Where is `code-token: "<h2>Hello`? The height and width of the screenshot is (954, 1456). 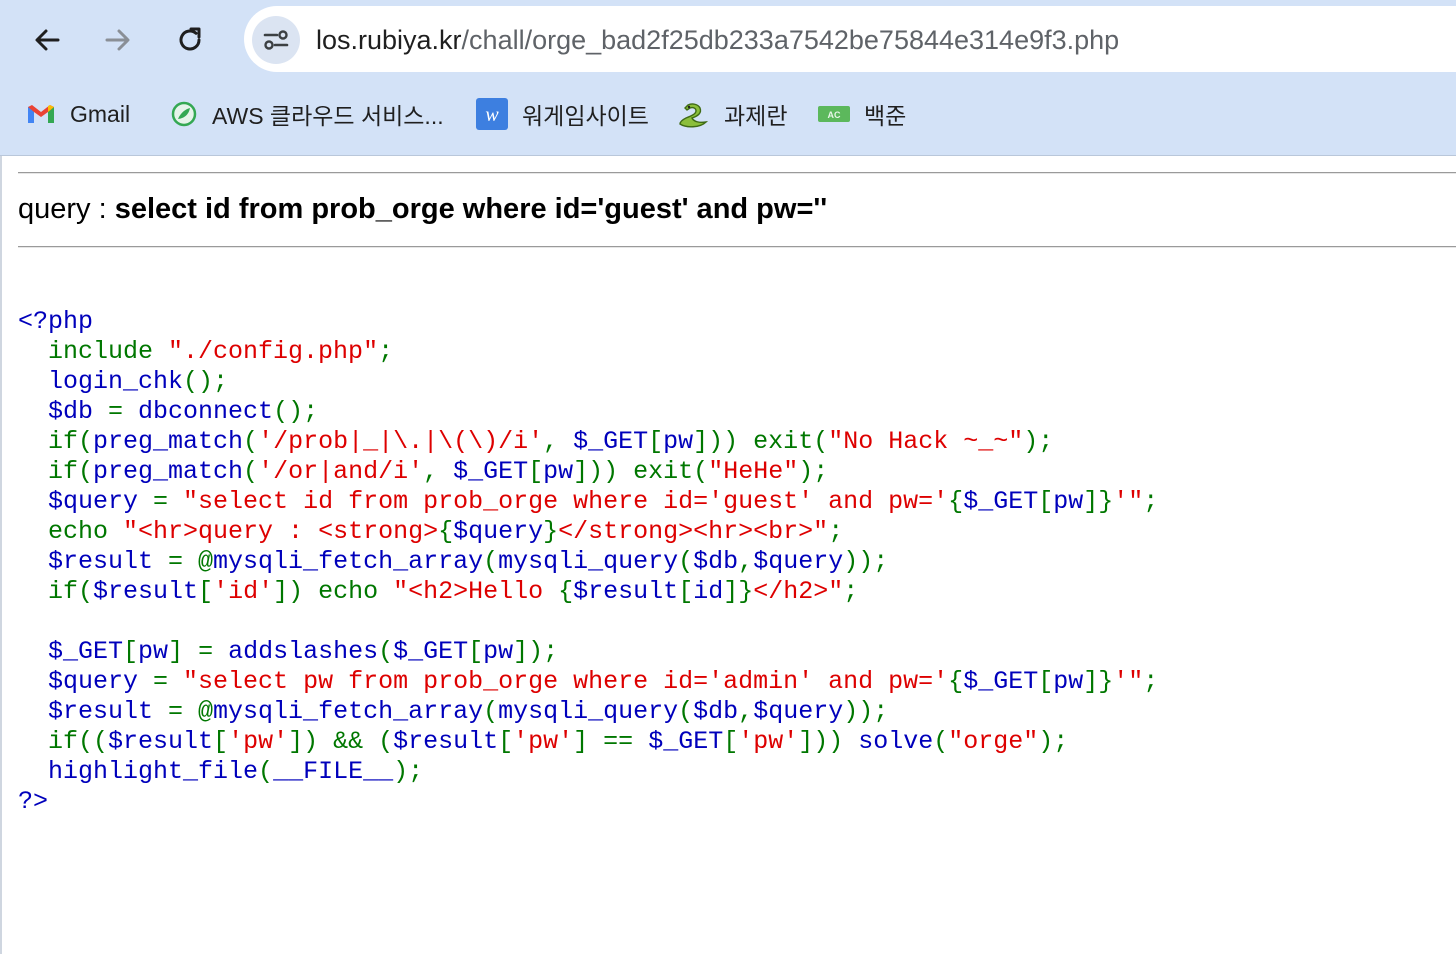 code-token: "<h2>Hello is located at coordinates (476, 591).